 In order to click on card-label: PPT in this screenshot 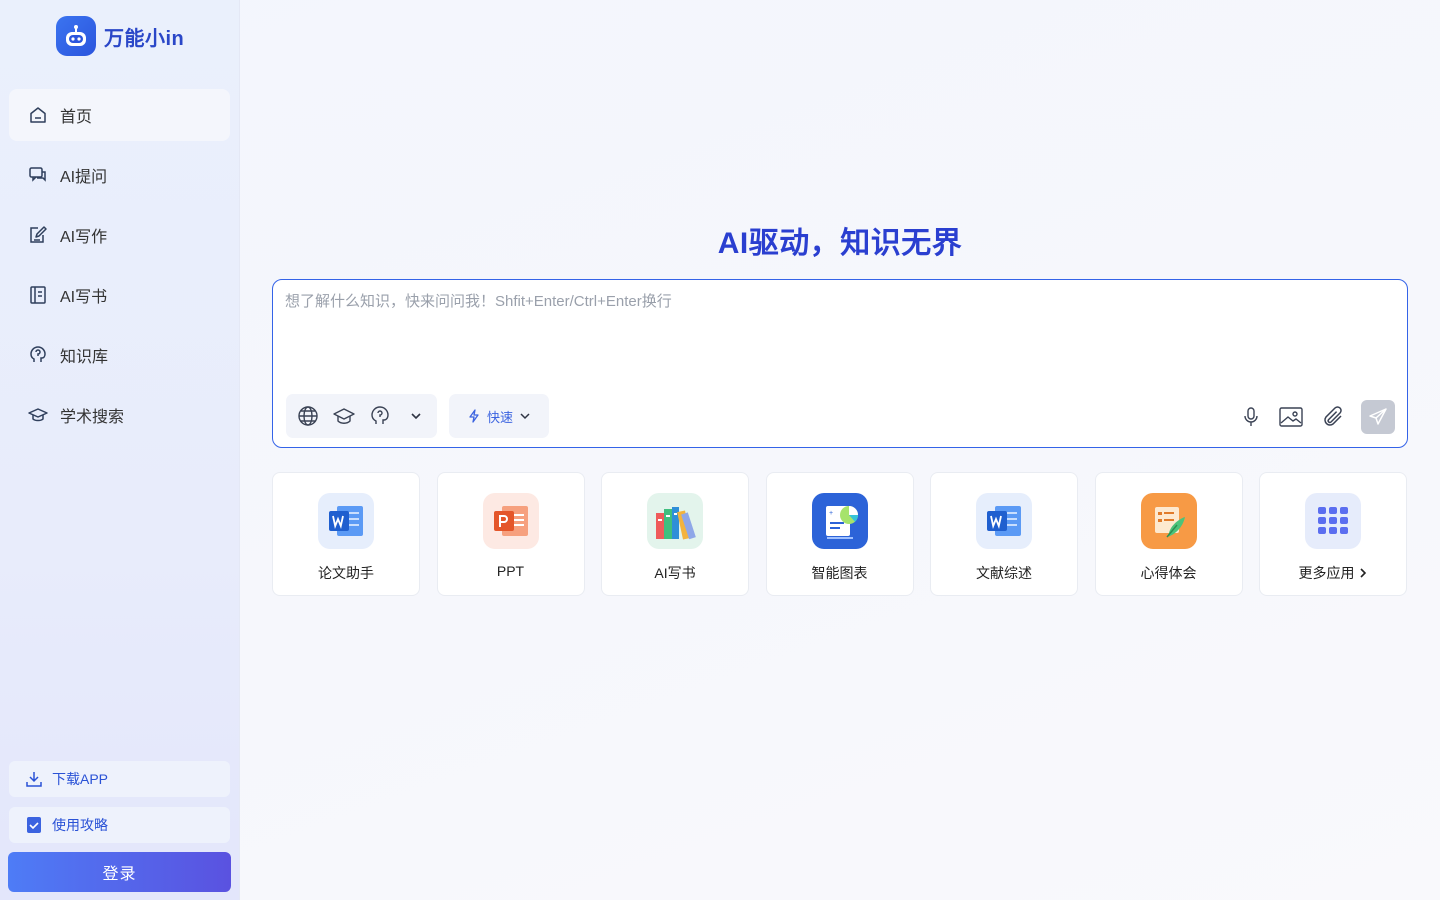, I will do `click(510, 571)`.